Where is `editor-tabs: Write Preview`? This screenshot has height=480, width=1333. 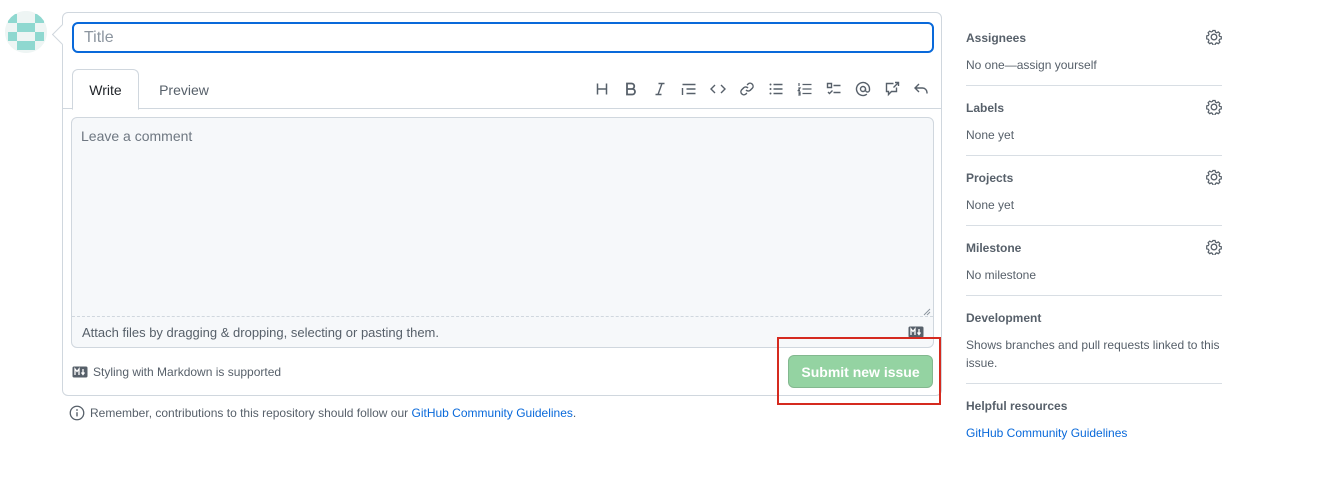
editor-tabs: Write Preview is located at coordinates (502, 89).